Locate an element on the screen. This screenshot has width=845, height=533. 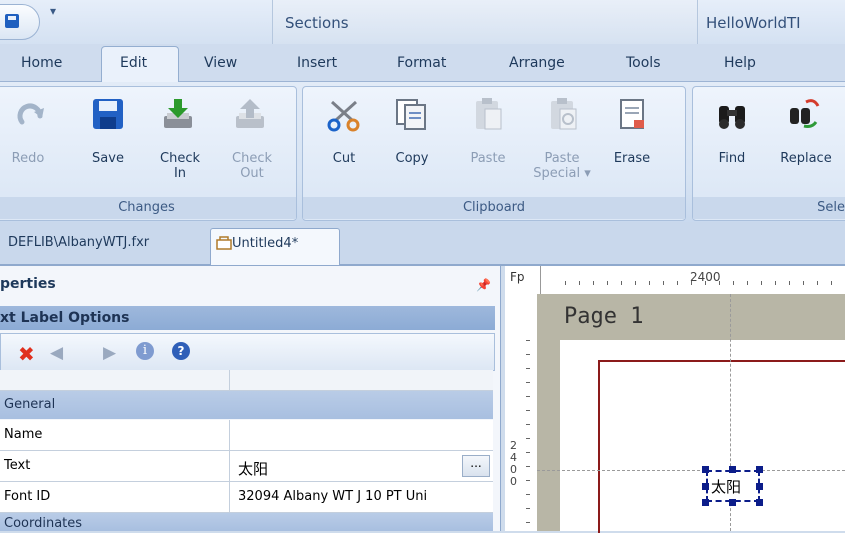
doc-tab-albany: DEFLIB\AlbanyWTJ.fxr is located at coordinates (78, 242).